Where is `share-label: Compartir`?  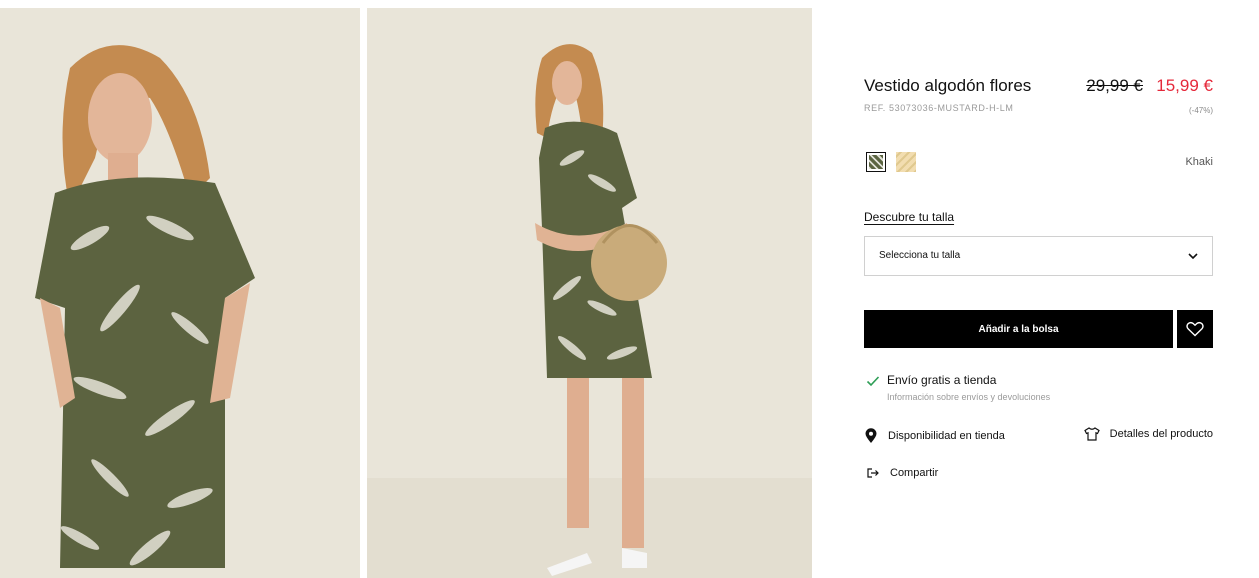
share-label: Compartir is located at coordinates (914, 473).